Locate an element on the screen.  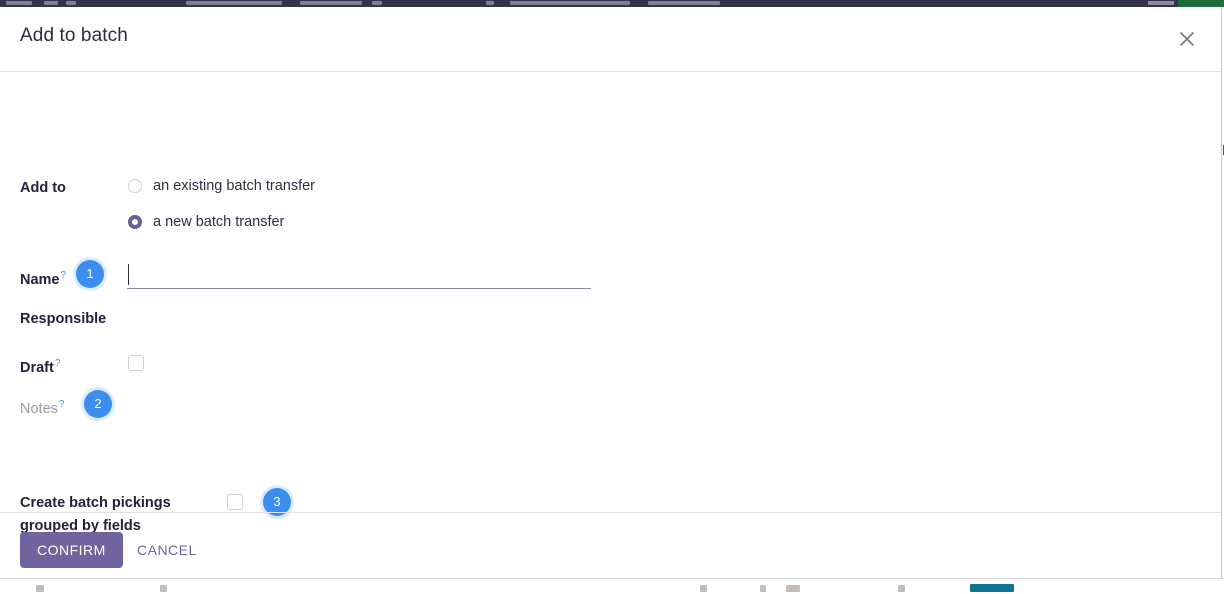
draft-help-icon: ? is located at coordinates (58, 363).